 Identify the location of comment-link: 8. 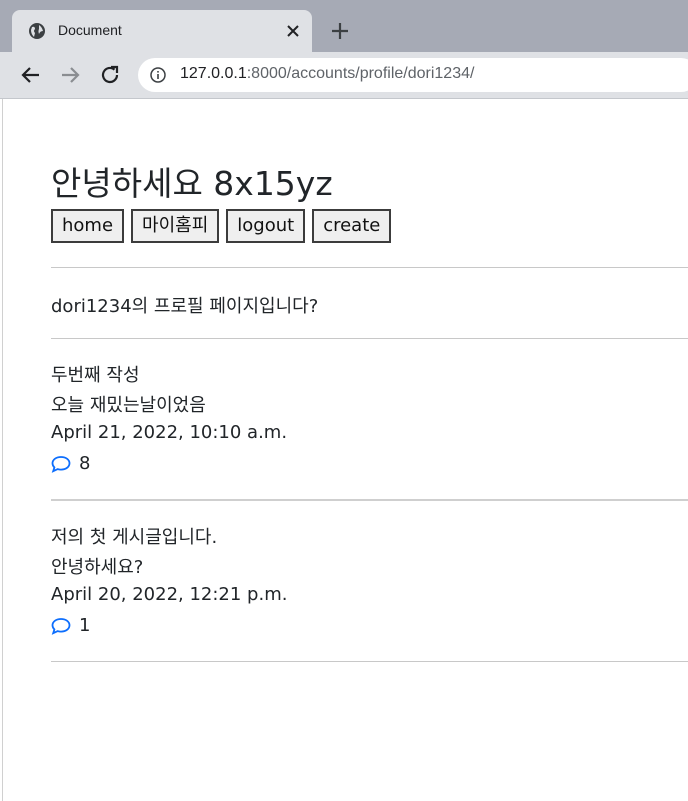
(70, 463).